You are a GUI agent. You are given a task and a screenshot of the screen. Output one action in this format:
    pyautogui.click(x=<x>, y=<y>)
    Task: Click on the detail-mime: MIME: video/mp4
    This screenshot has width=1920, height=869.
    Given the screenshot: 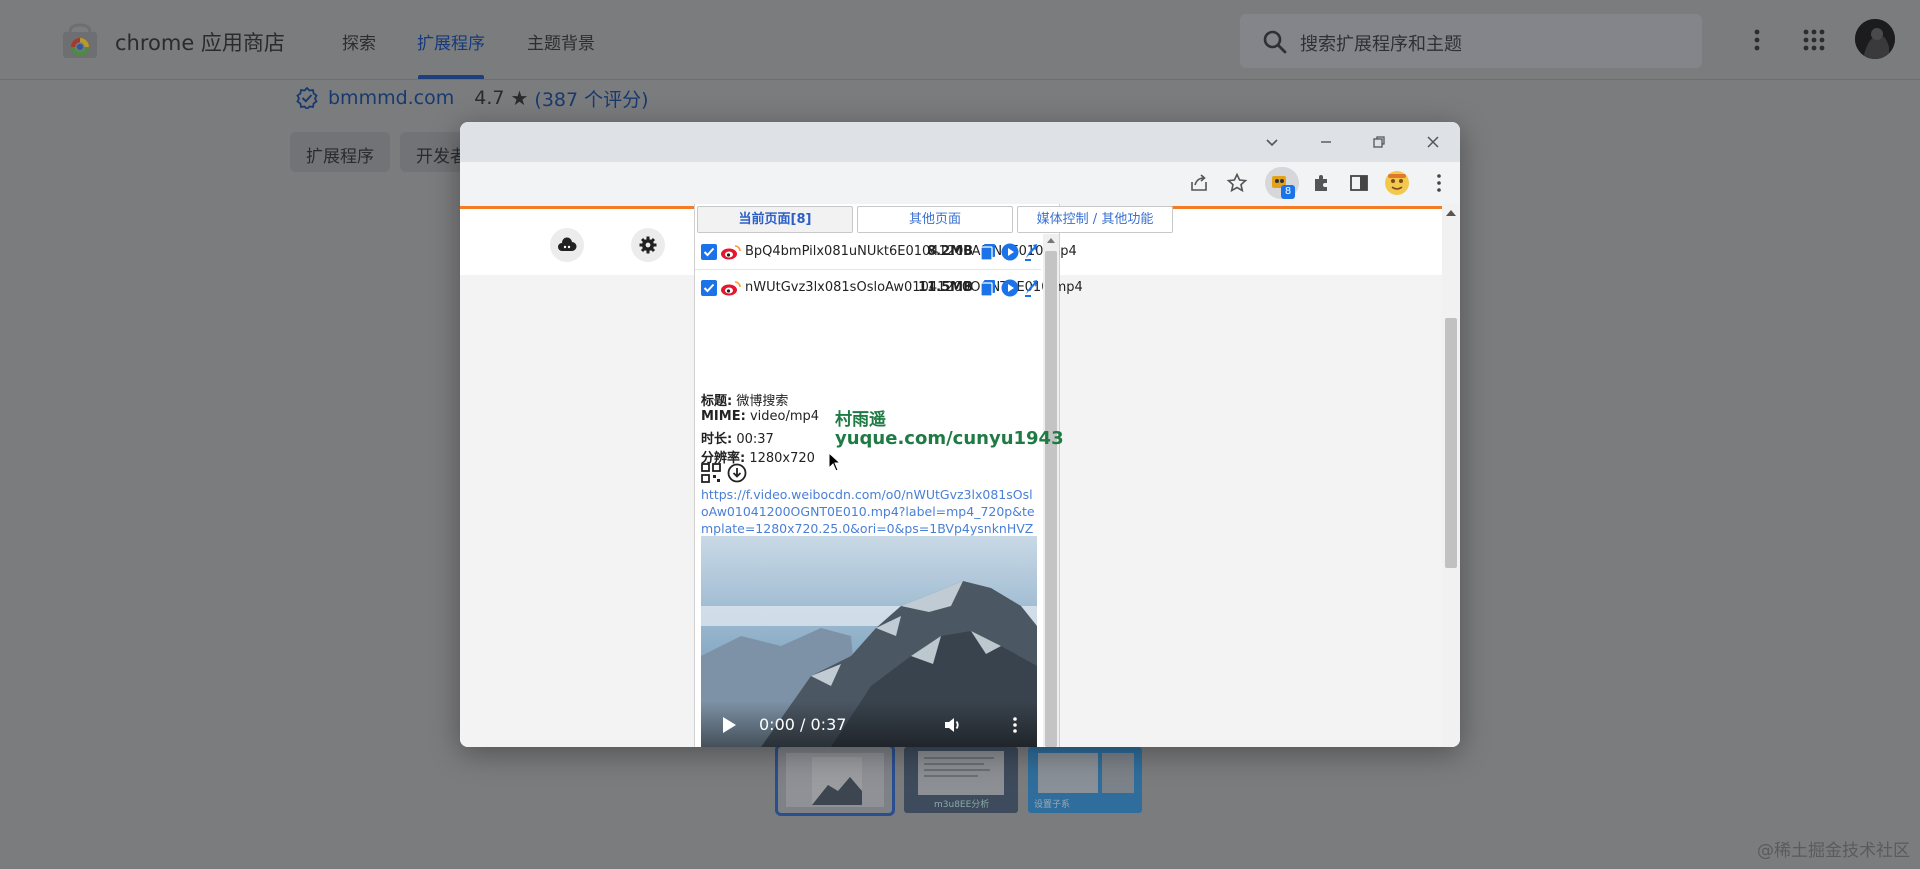 What is the action you would take?
    pyautogui.click(x=760, y=416)
    